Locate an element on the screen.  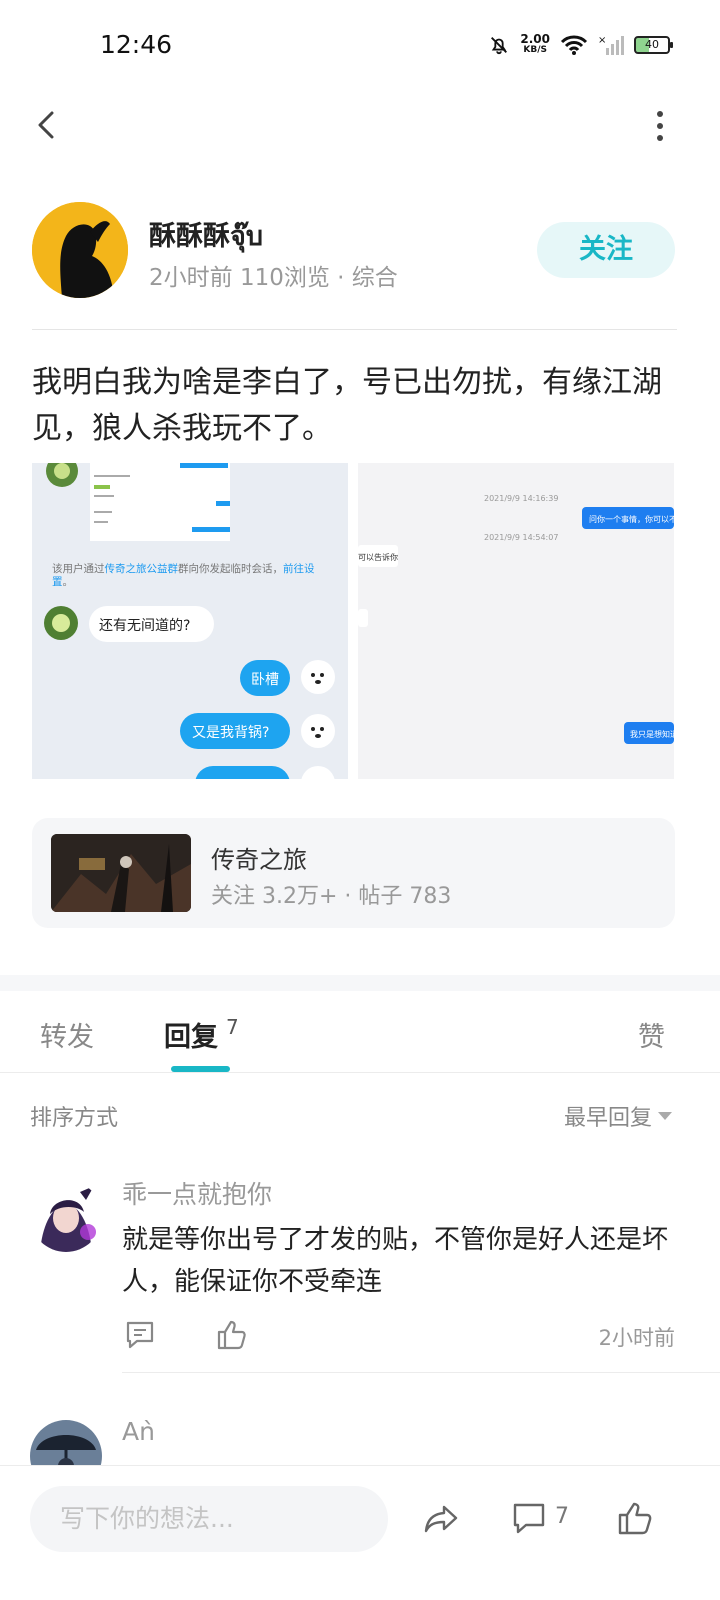
signal-icon: × is located at coordinates (611, 45).